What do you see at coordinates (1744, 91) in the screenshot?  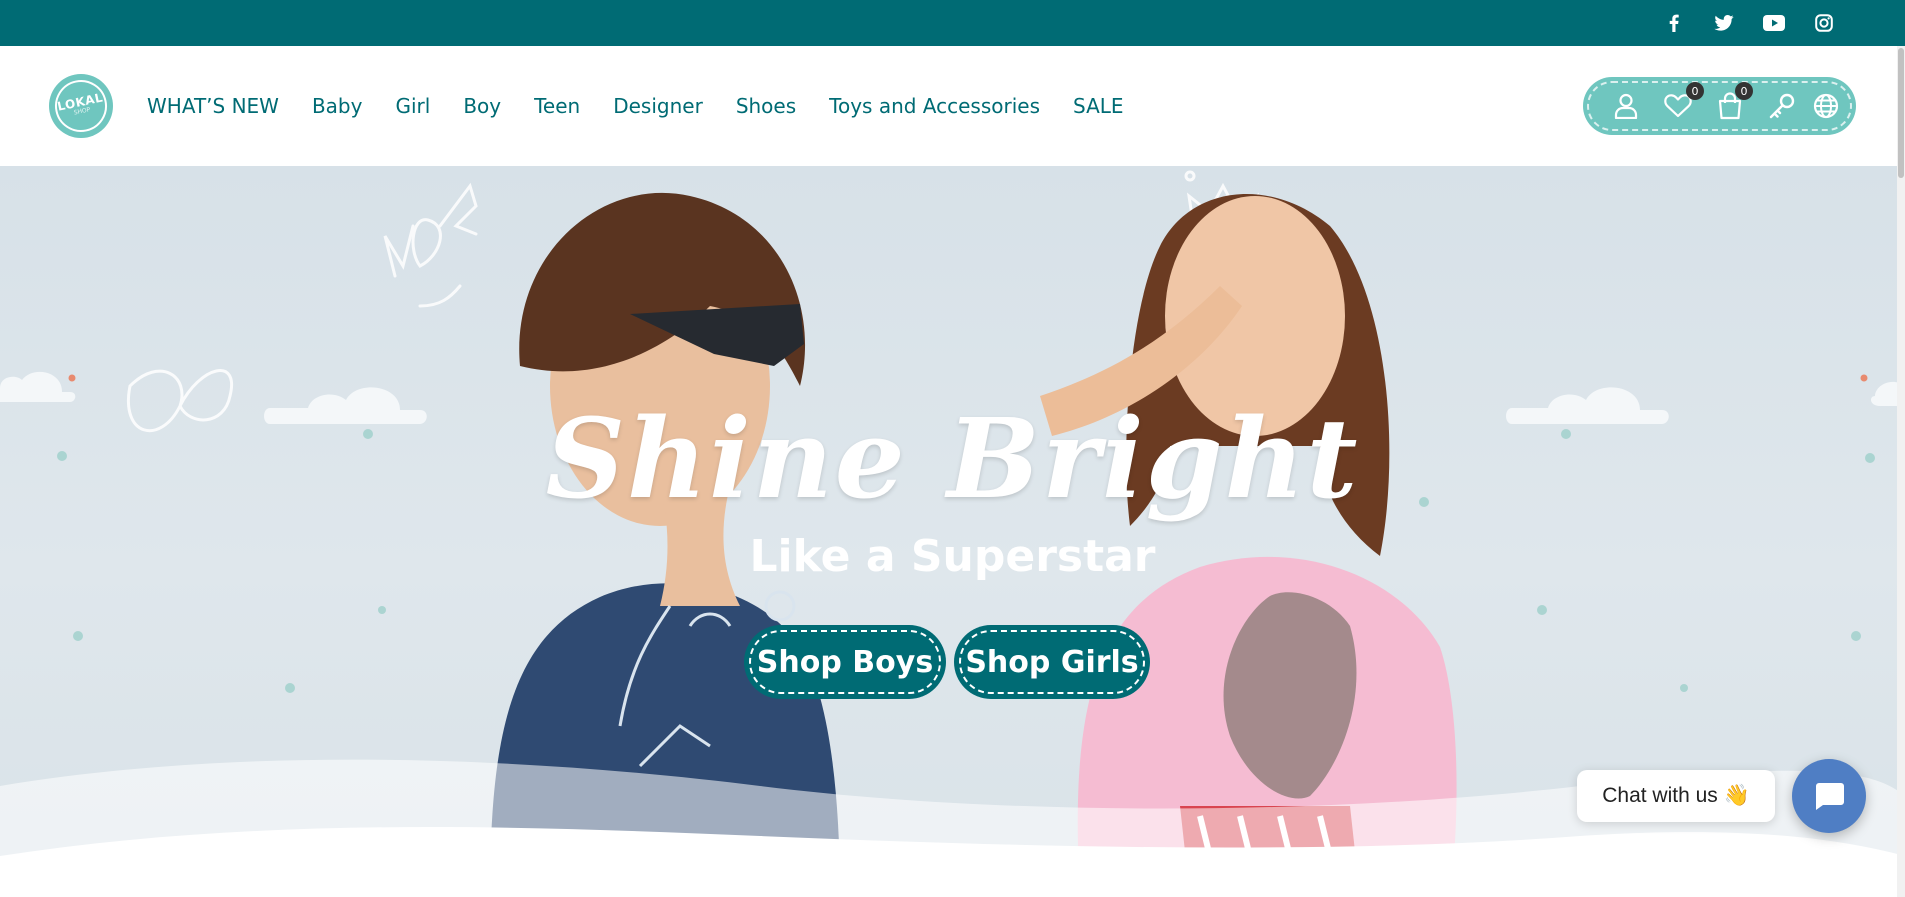 I see `cart-count-badge: 0` at bounding box center [1744, 91].